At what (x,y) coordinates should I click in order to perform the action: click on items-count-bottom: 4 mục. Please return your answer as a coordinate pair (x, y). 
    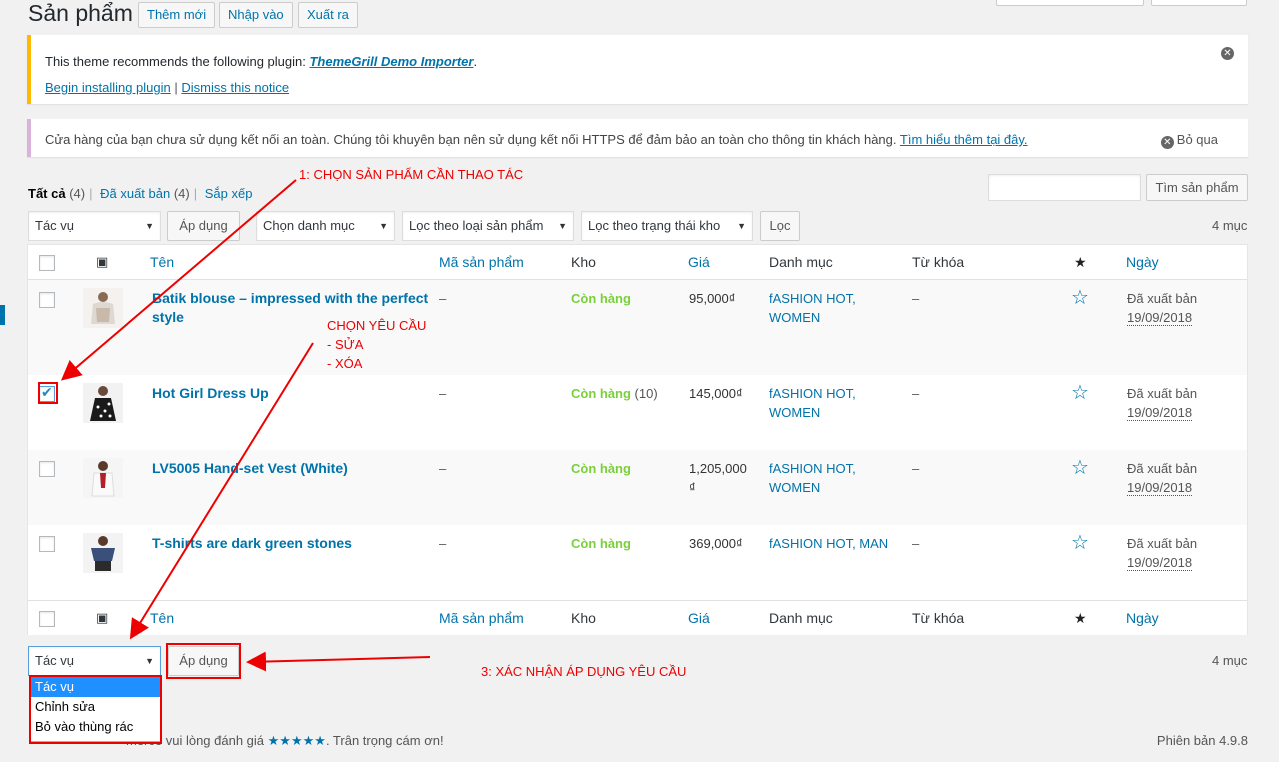
    Looking at the image, I should click on (1230, 660).